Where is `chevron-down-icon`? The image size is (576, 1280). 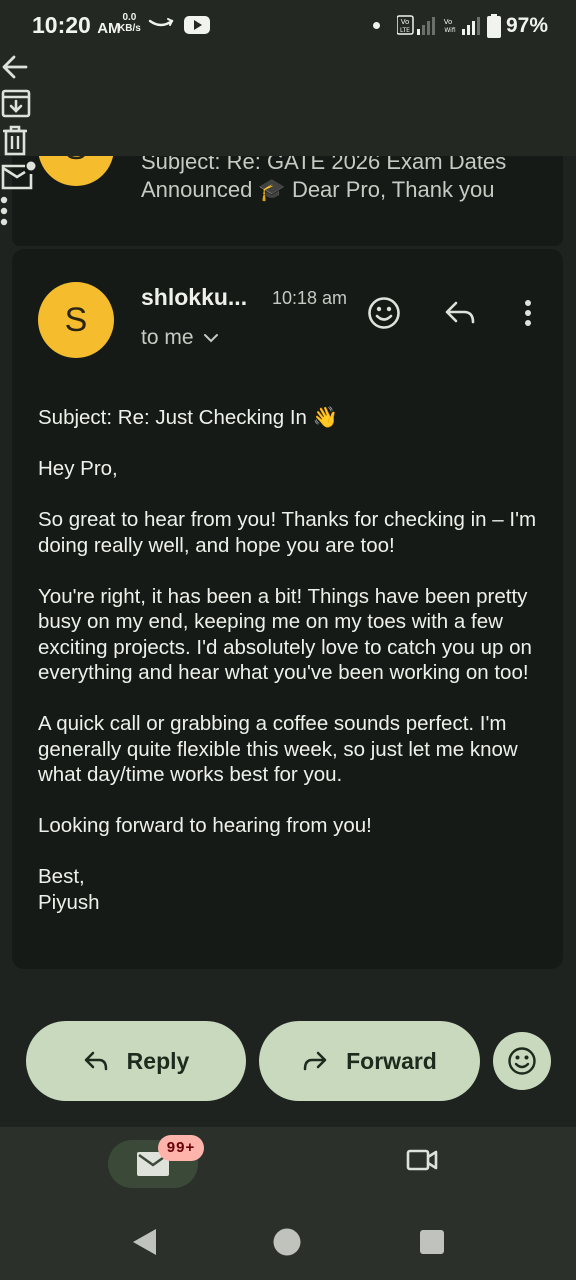 chevron-down-icon is located at coordinates (210, 338).